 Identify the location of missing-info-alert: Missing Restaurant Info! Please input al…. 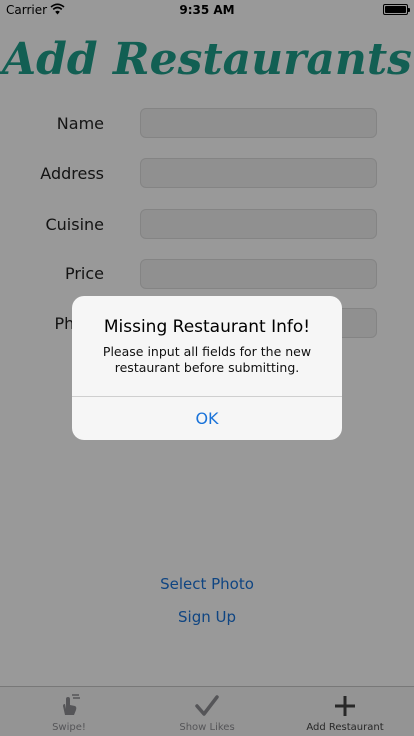
(207, 368).